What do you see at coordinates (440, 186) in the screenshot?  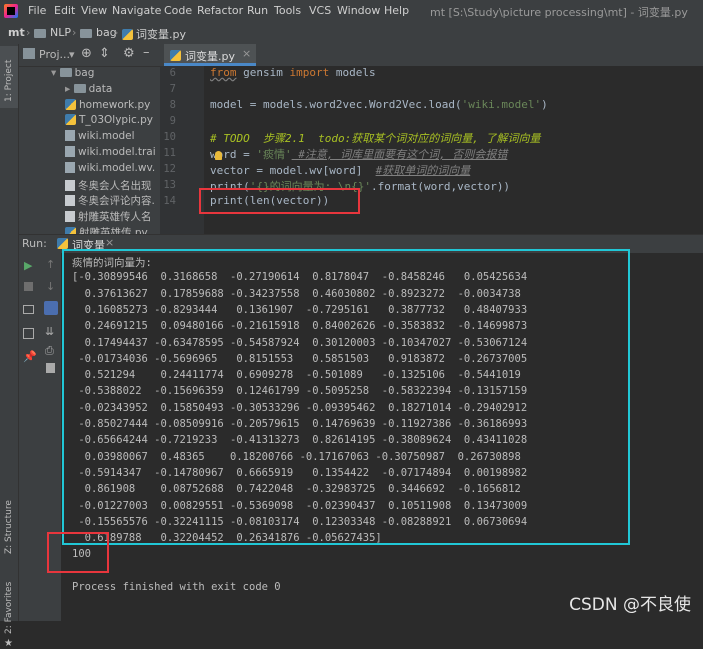 I see `code-text: .format(word,vector))` at bounding box center [440, 186].